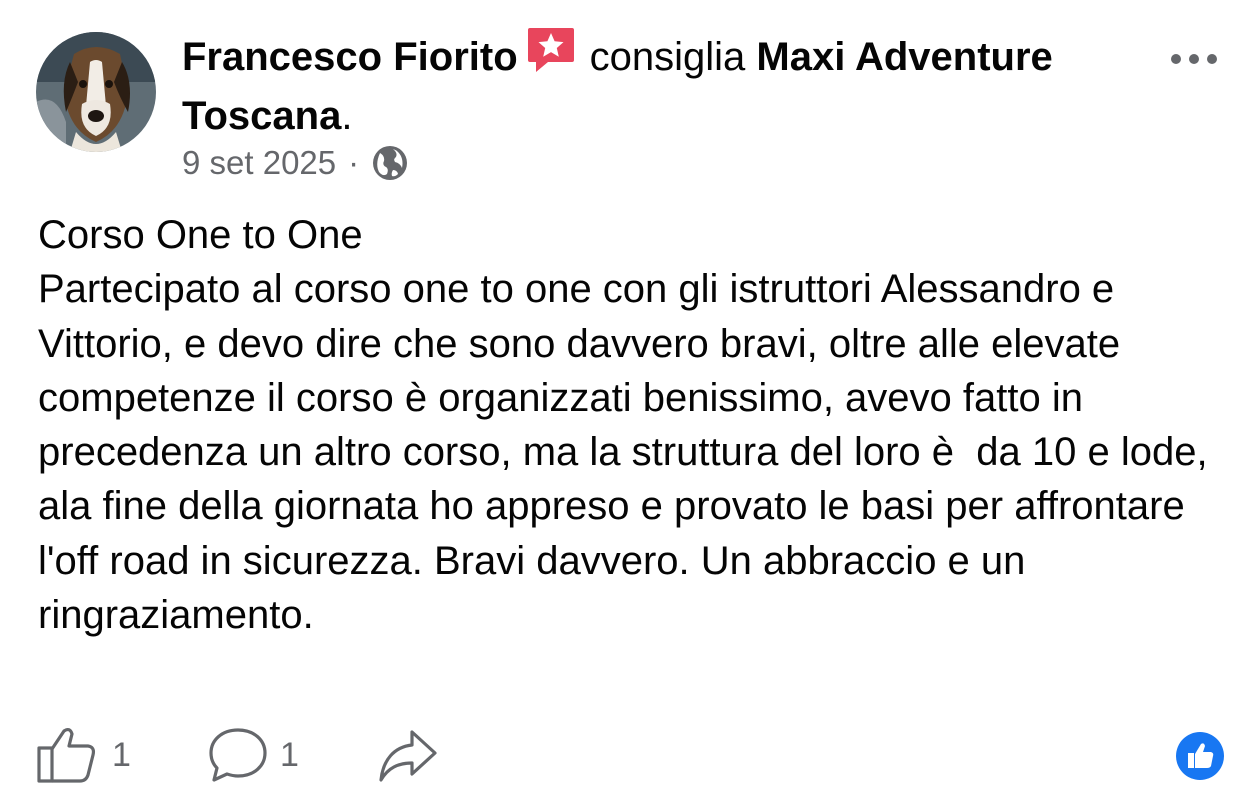 The height and width of the screenshot is (803, 1260). I want to click on post-actions: 1 1, so click(636, 754).